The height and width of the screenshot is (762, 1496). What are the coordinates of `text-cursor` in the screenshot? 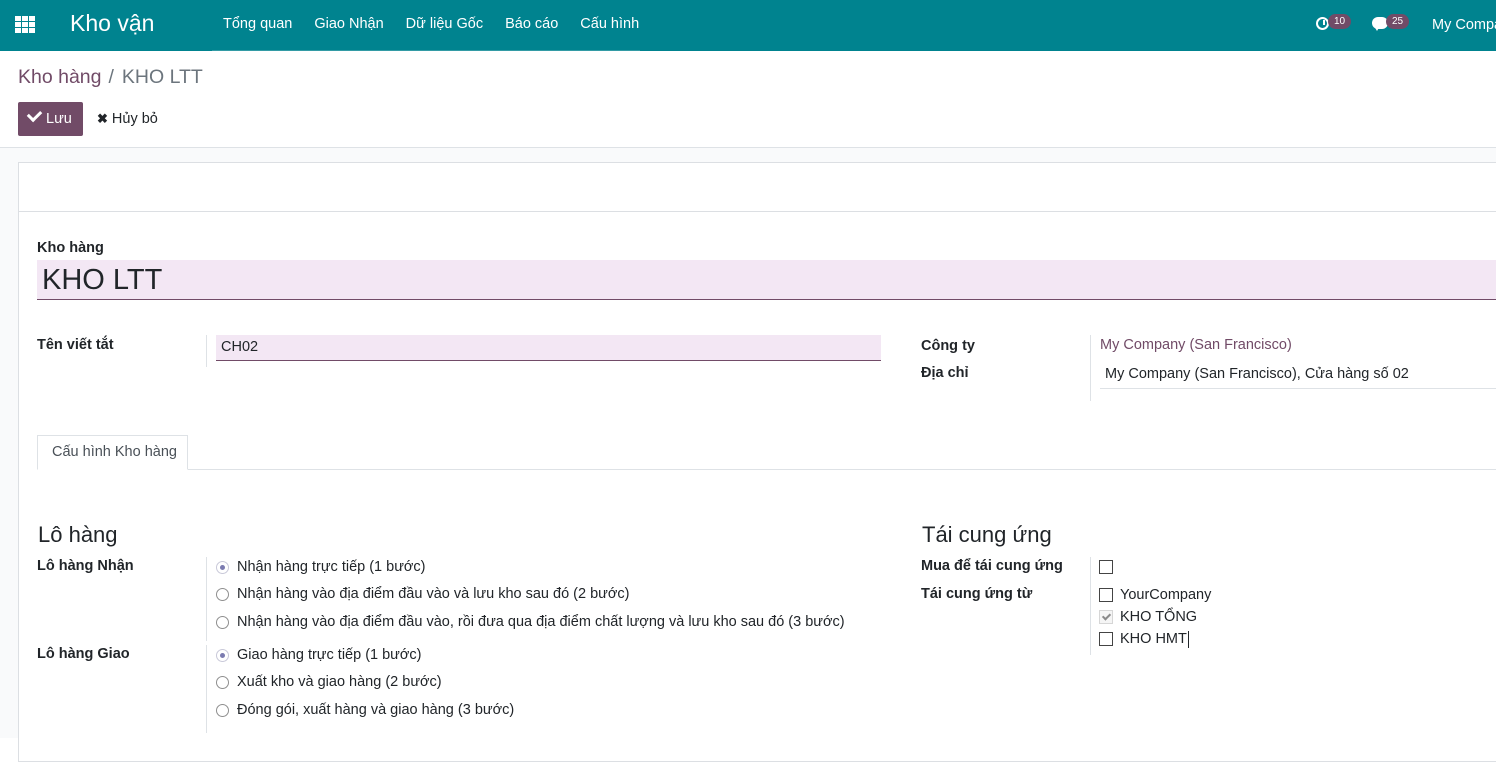 It's located at (1188, 639).